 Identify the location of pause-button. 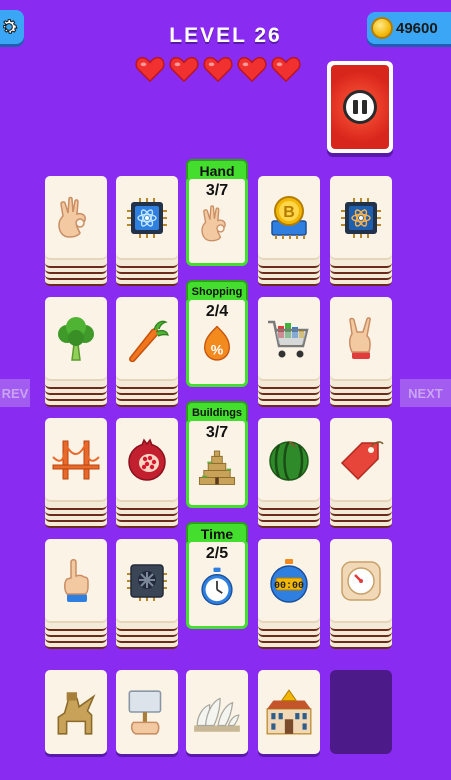
(360, 107).